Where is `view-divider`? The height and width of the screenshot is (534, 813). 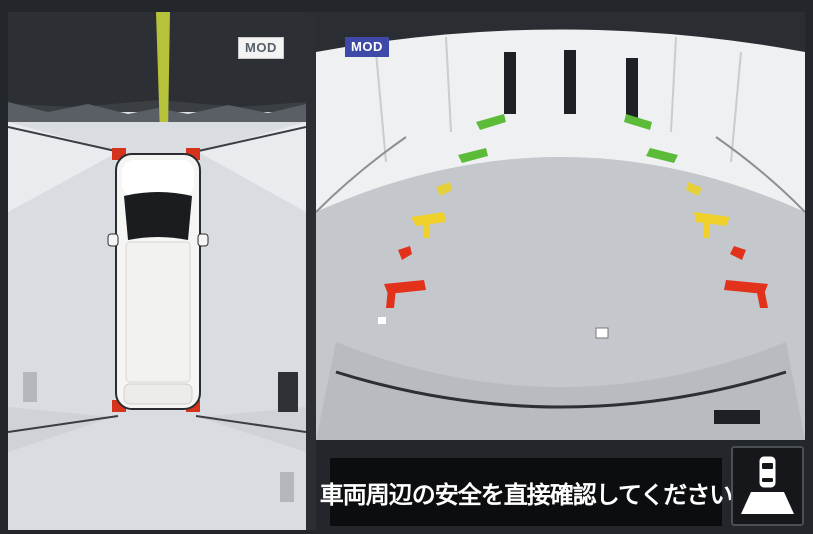
view-divider is located at coordinates (311, 271).